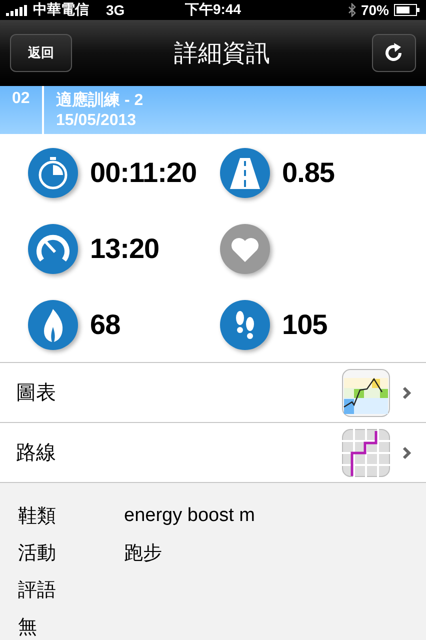 The height and width of the screenshot is (640, 426). Describe the element at coordinates (213, 392) in the screenshot. I see `list-row: 圖表` at that location.